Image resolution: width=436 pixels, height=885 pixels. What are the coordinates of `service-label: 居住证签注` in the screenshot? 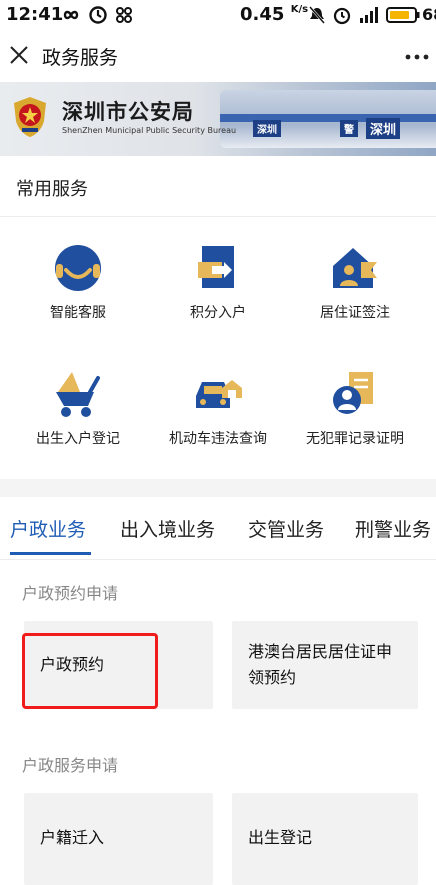 It's located at (355, 313).